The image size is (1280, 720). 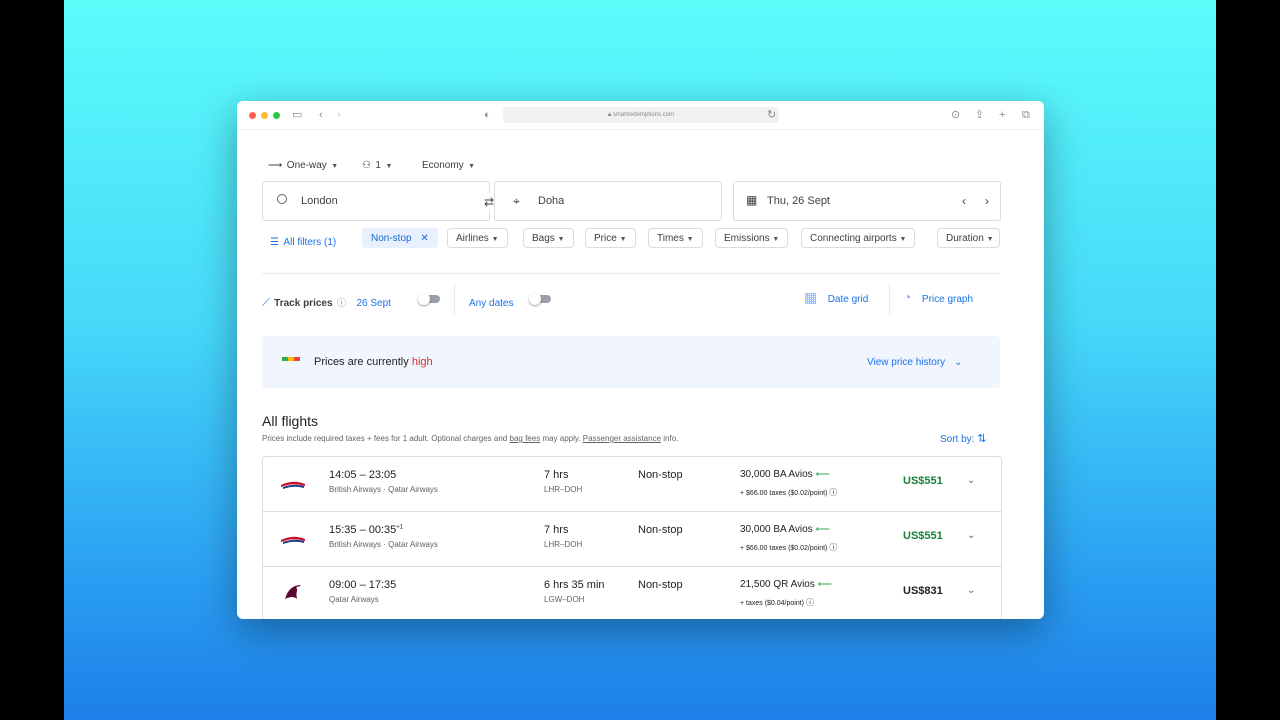 What do you see at coordinates (354, 599) in the screenshot?
I see `flight-airline: Qatar Airways` at bounding box center [354, 599].